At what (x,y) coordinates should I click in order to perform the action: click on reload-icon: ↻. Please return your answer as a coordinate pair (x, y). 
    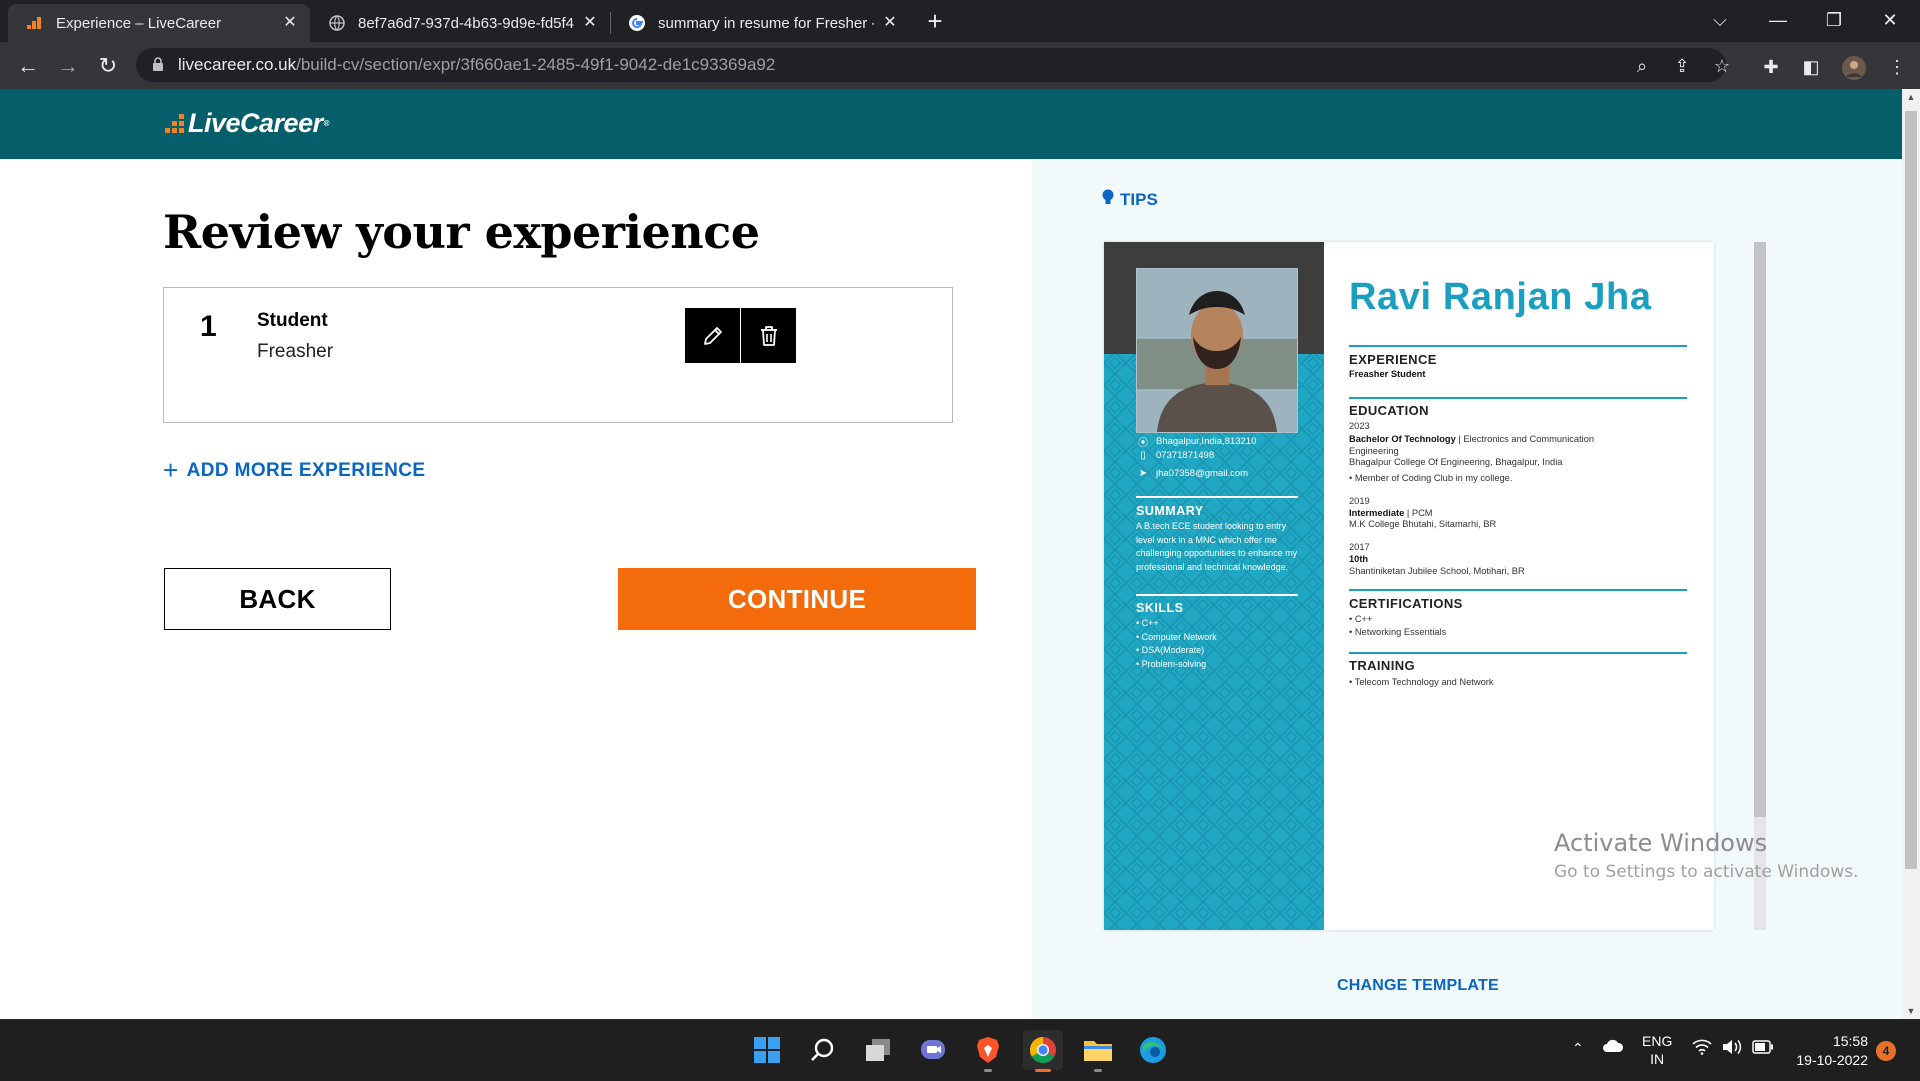
    Looking at the image, I should click on (108, 66).